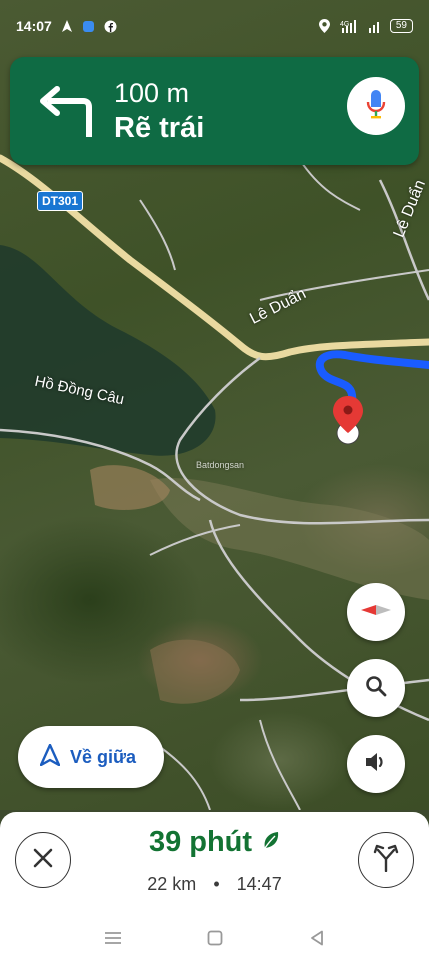 Image resolution: width=429 pixels, height=960 pixels. I want to click on menu-lines-icon, so click(113, 940).